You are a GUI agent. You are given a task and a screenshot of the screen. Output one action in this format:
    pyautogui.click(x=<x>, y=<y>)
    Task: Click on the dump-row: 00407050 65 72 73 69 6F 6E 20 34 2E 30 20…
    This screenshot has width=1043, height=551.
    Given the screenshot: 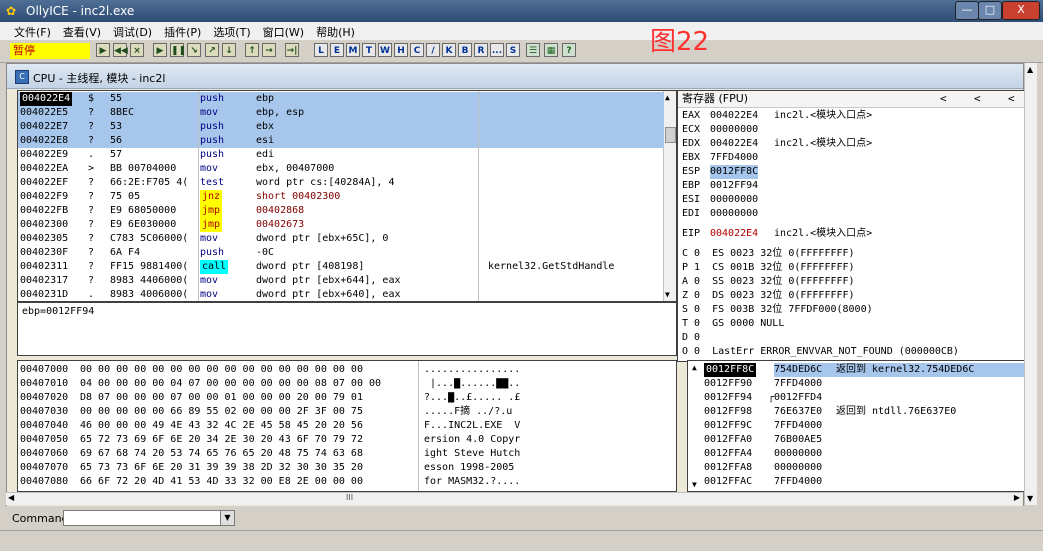 What is the action you would take?
    pyautogui.click(x=346, y=440)
    